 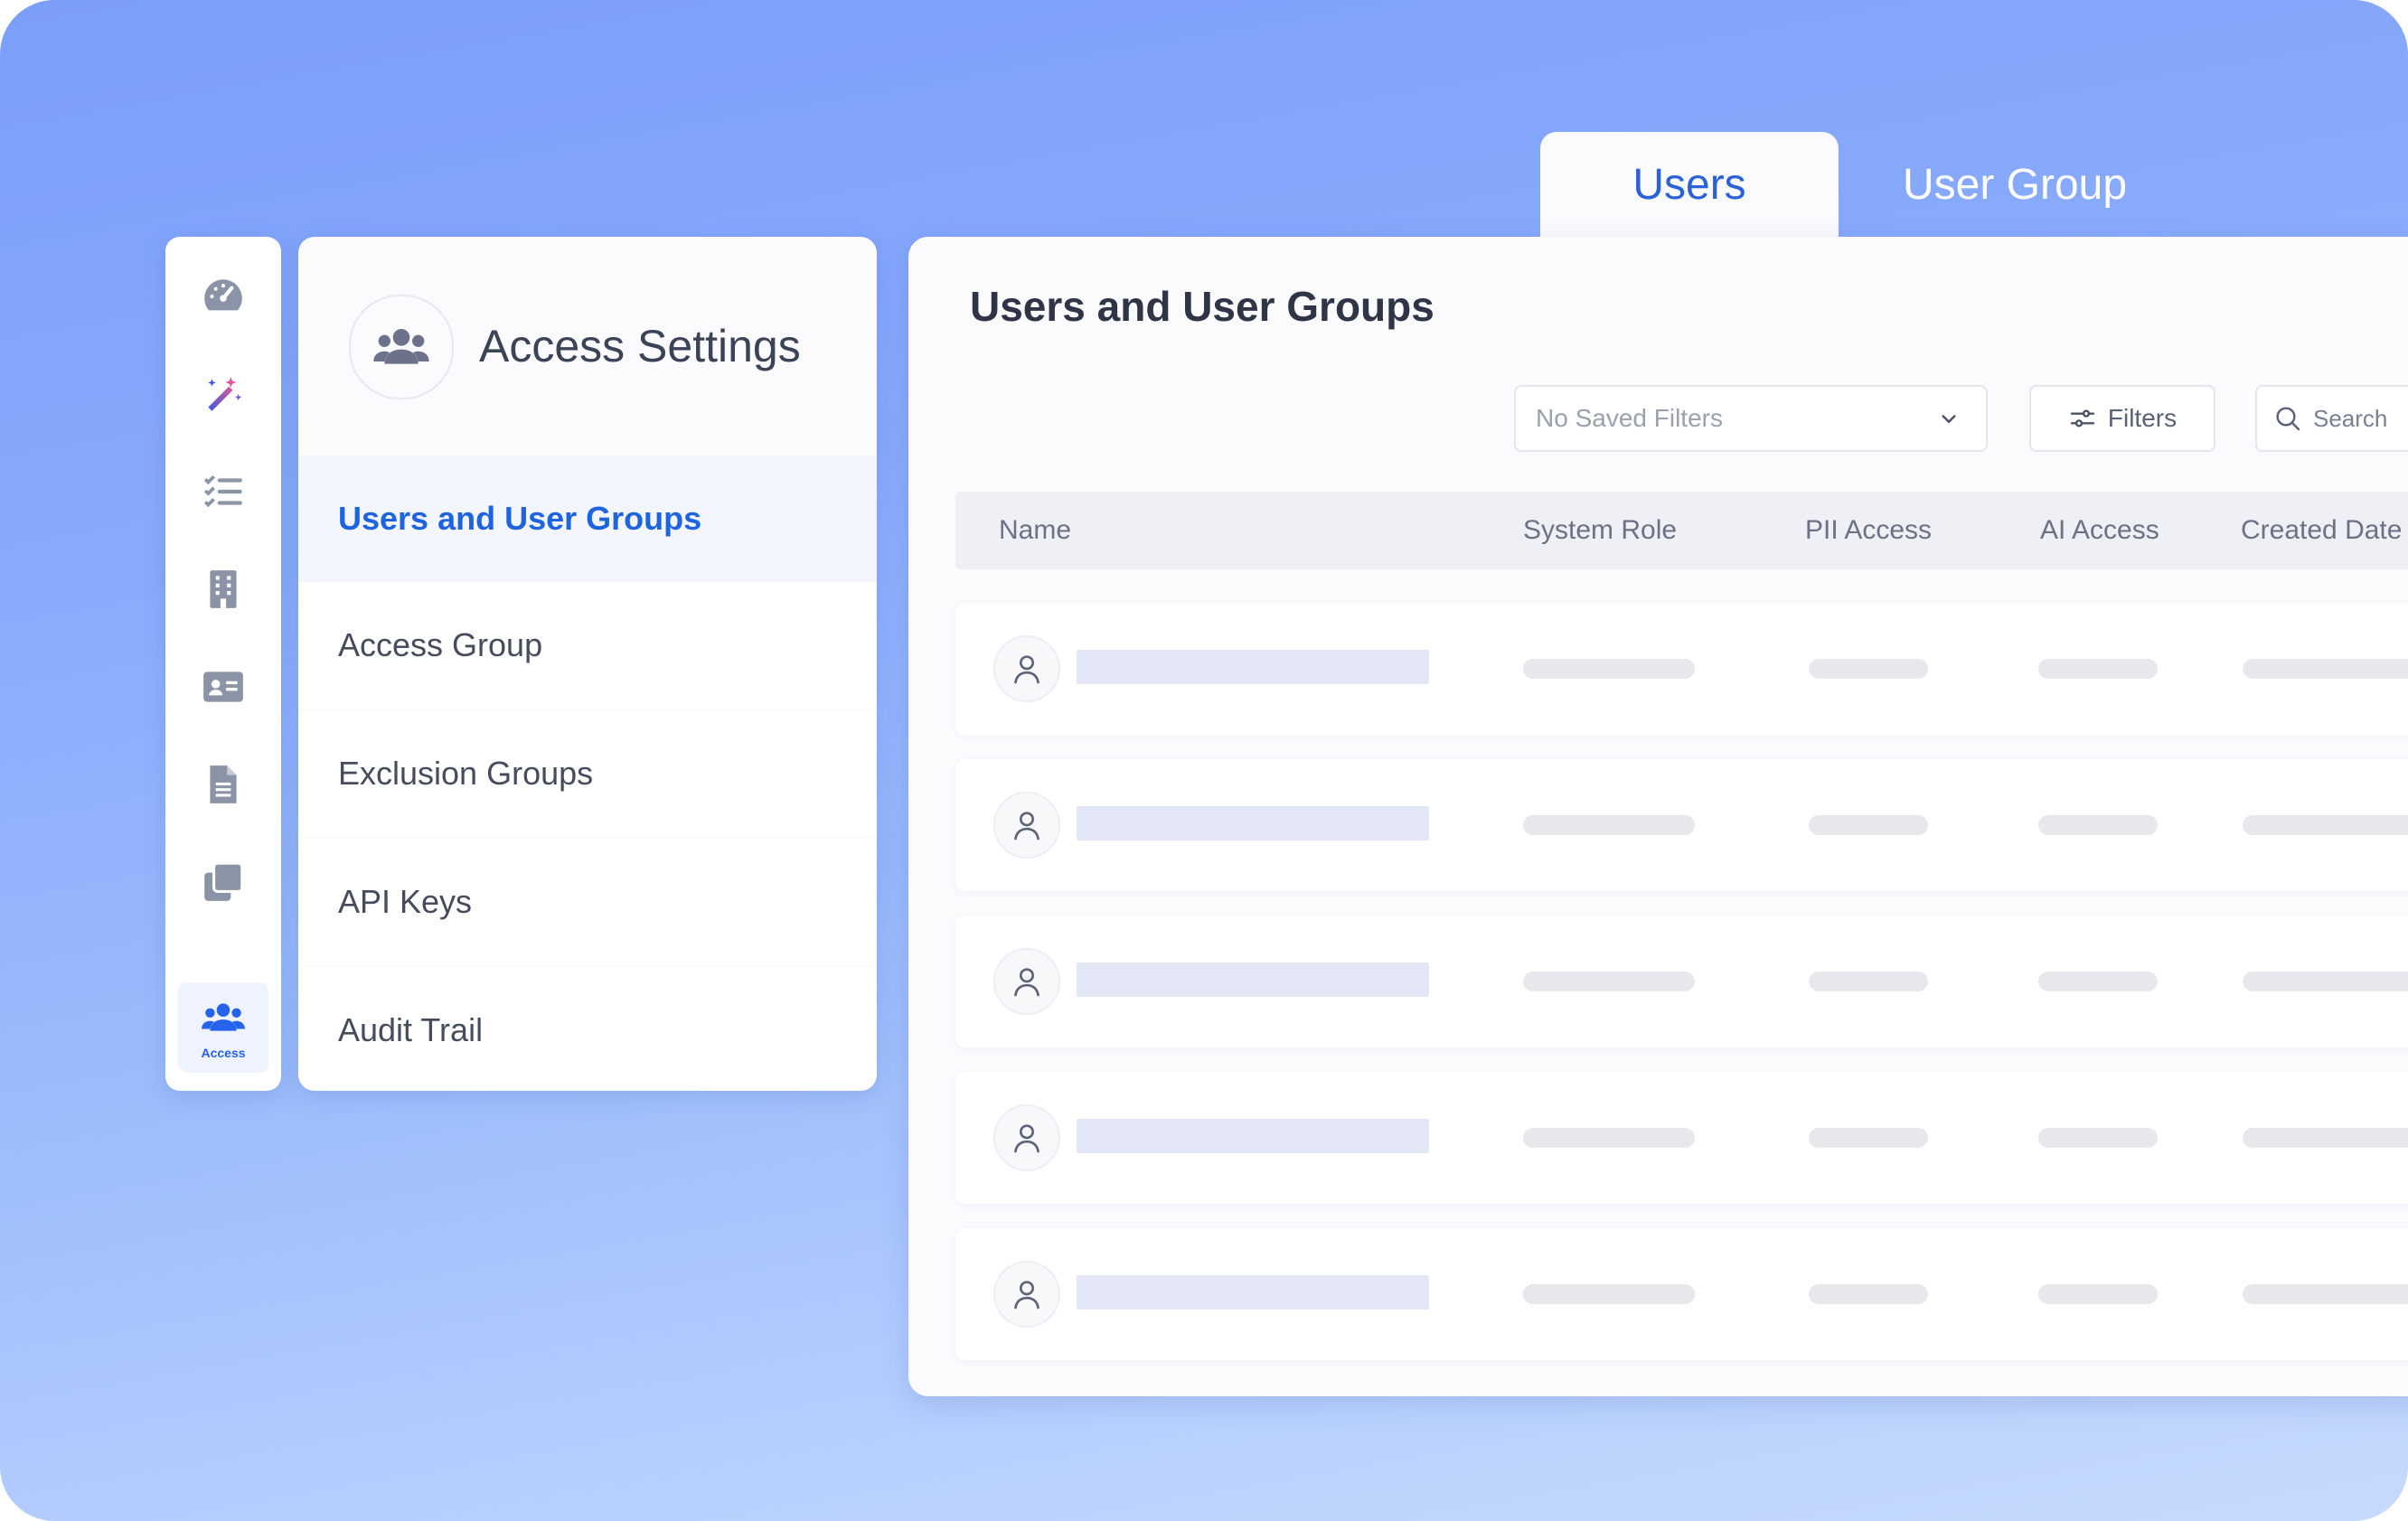 What do you see at coordinates (1689, 185) in the screenshot?
I see `tab-users: Users` at bounding box center [1689, 185].